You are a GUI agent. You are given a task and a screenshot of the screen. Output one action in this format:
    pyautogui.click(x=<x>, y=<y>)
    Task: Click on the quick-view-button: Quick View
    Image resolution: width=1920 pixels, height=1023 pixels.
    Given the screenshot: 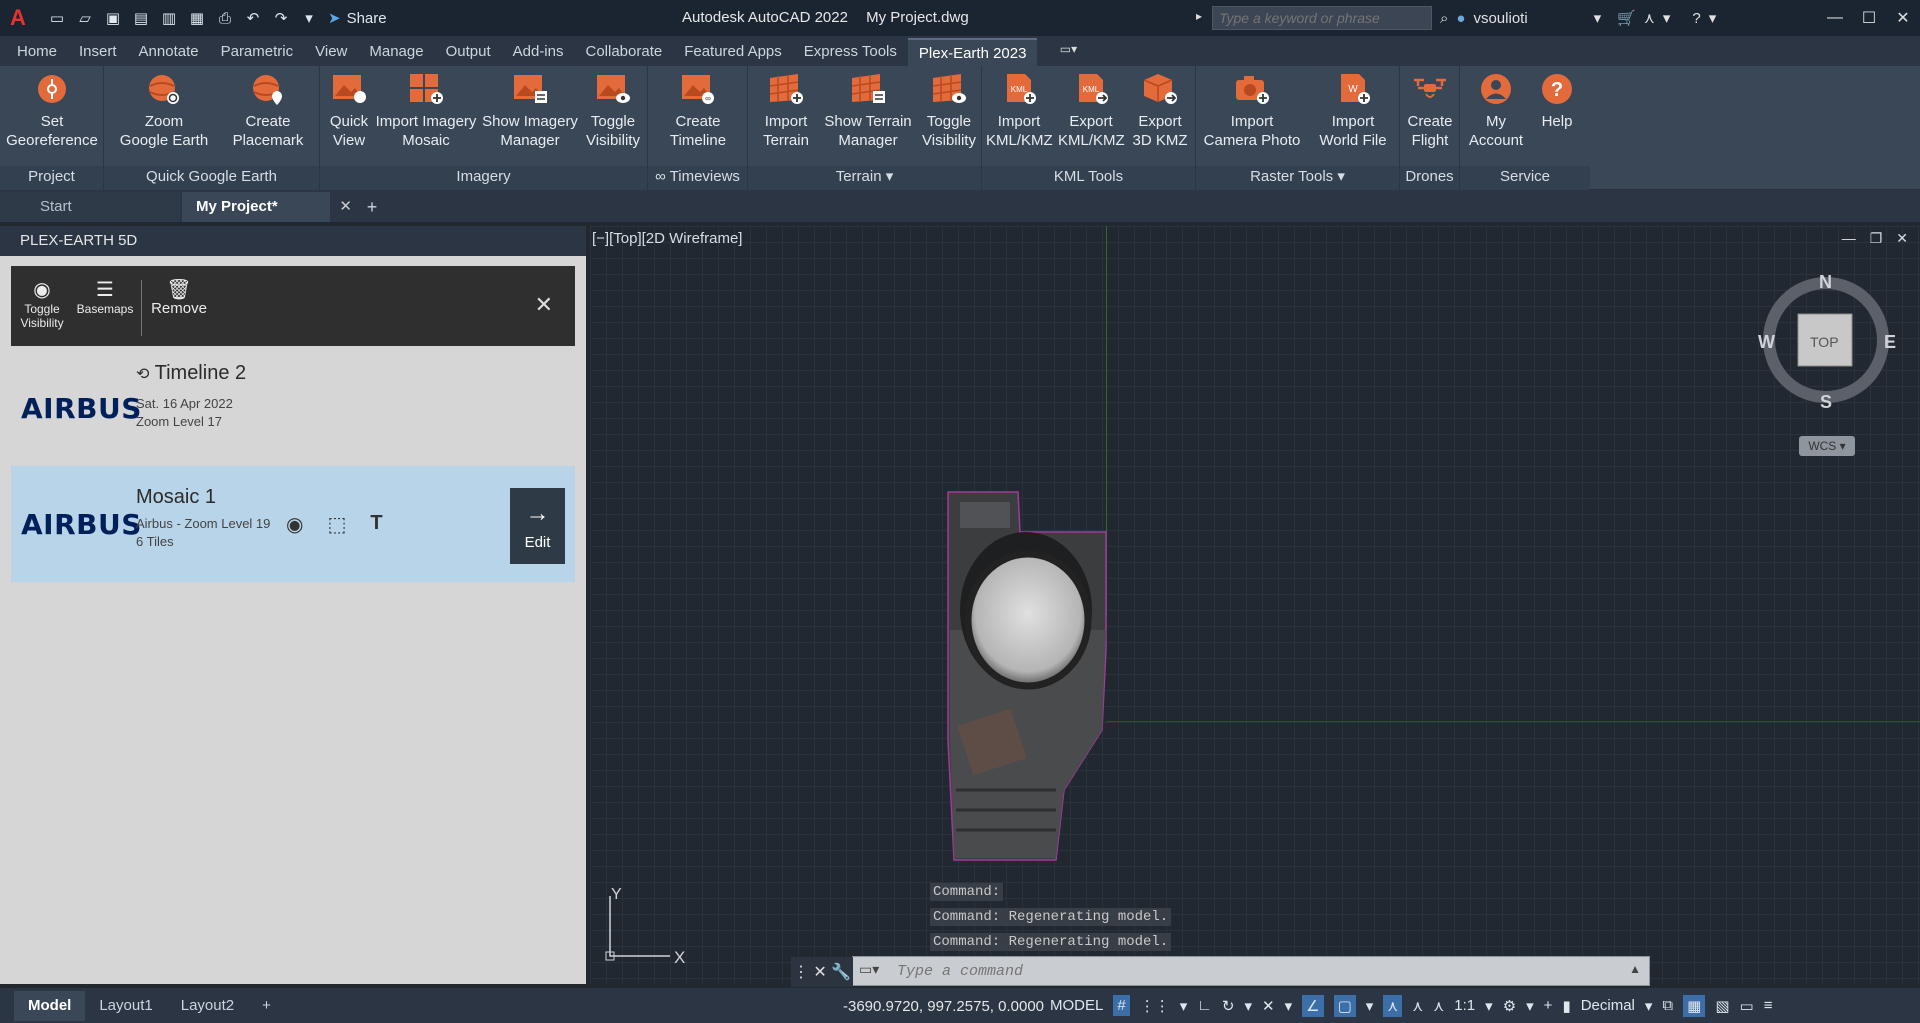 What is the action you would take?
    pyautogui.click(x=349, y=111)
    